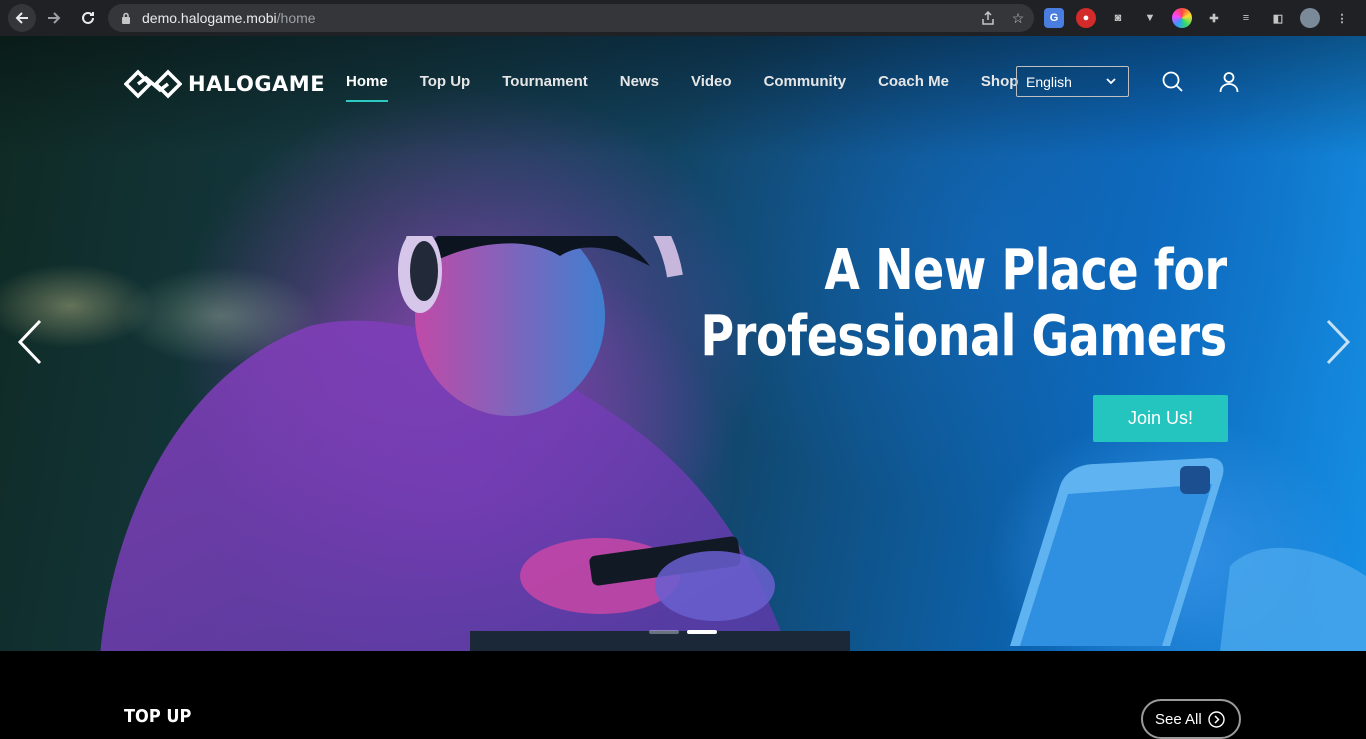 The height and width of the screenshot is (739, 1366). Describe the element at coordinates (1178, 719) in the screenshot. I see `see-all-label: See All` at that location.